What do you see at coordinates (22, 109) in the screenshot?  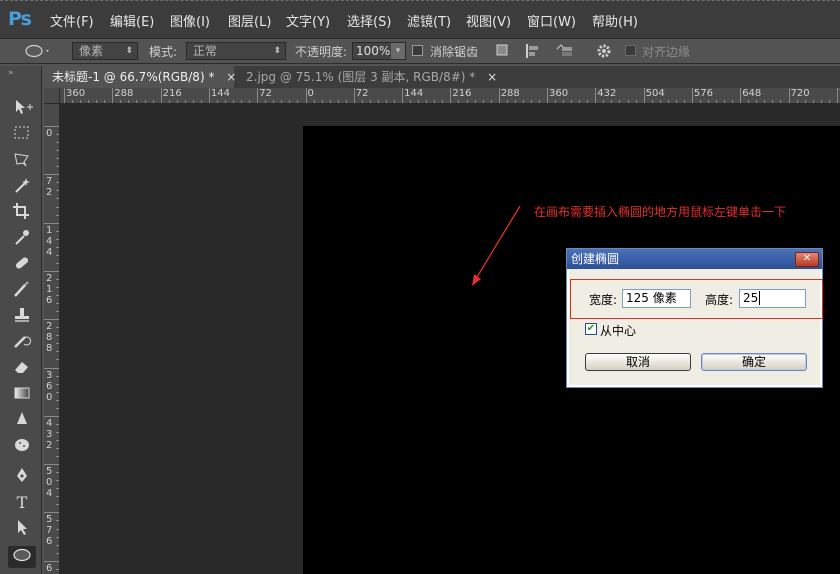 I see `move-tool-icon` at bounding box center [22, 109].